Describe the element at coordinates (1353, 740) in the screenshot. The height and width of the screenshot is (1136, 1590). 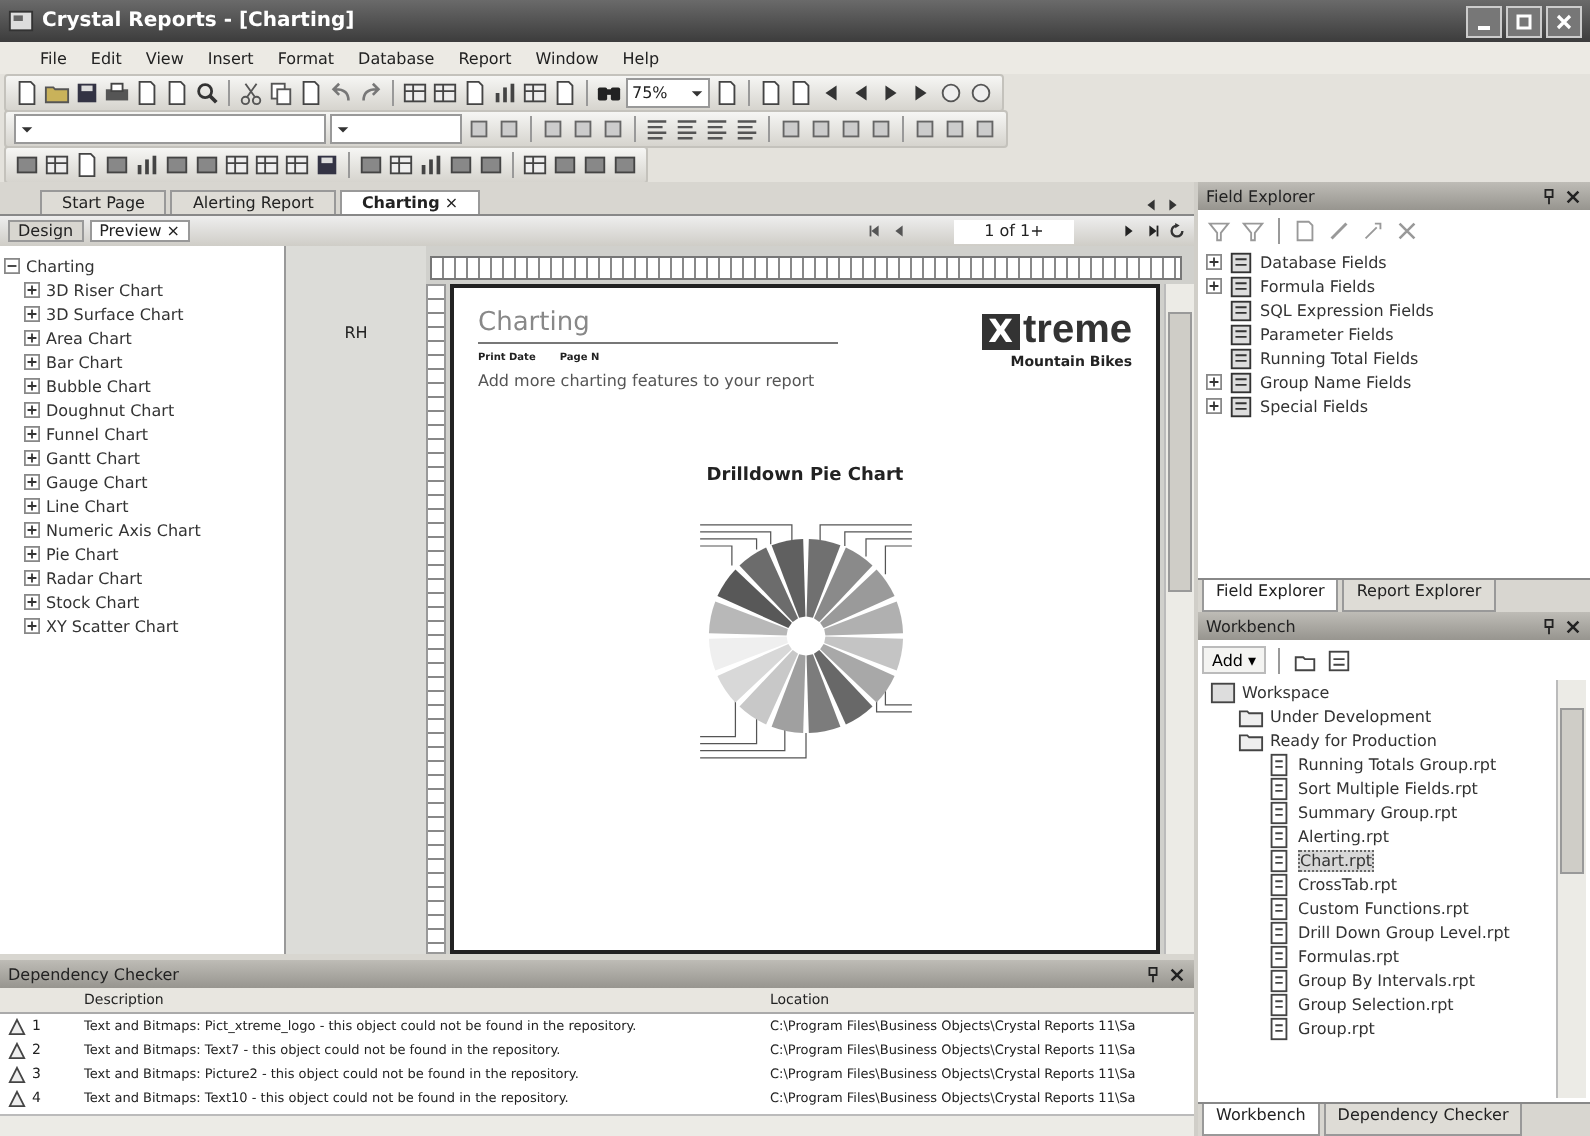
I see `tree-item: Ready for Production` at that location.